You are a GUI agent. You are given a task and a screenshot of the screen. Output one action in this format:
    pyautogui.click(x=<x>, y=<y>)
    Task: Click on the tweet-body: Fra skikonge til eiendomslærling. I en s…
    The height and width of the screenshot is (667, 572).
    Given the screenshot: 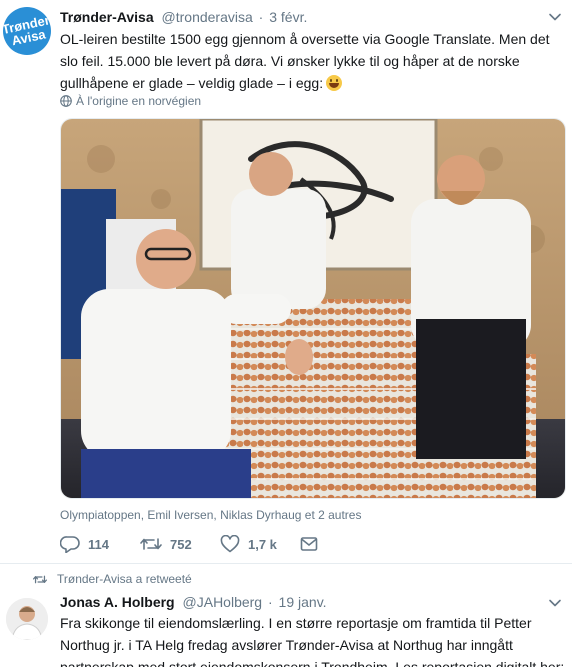 What is the action you would take?
    pyautogui.click(x=312, y=641)
    